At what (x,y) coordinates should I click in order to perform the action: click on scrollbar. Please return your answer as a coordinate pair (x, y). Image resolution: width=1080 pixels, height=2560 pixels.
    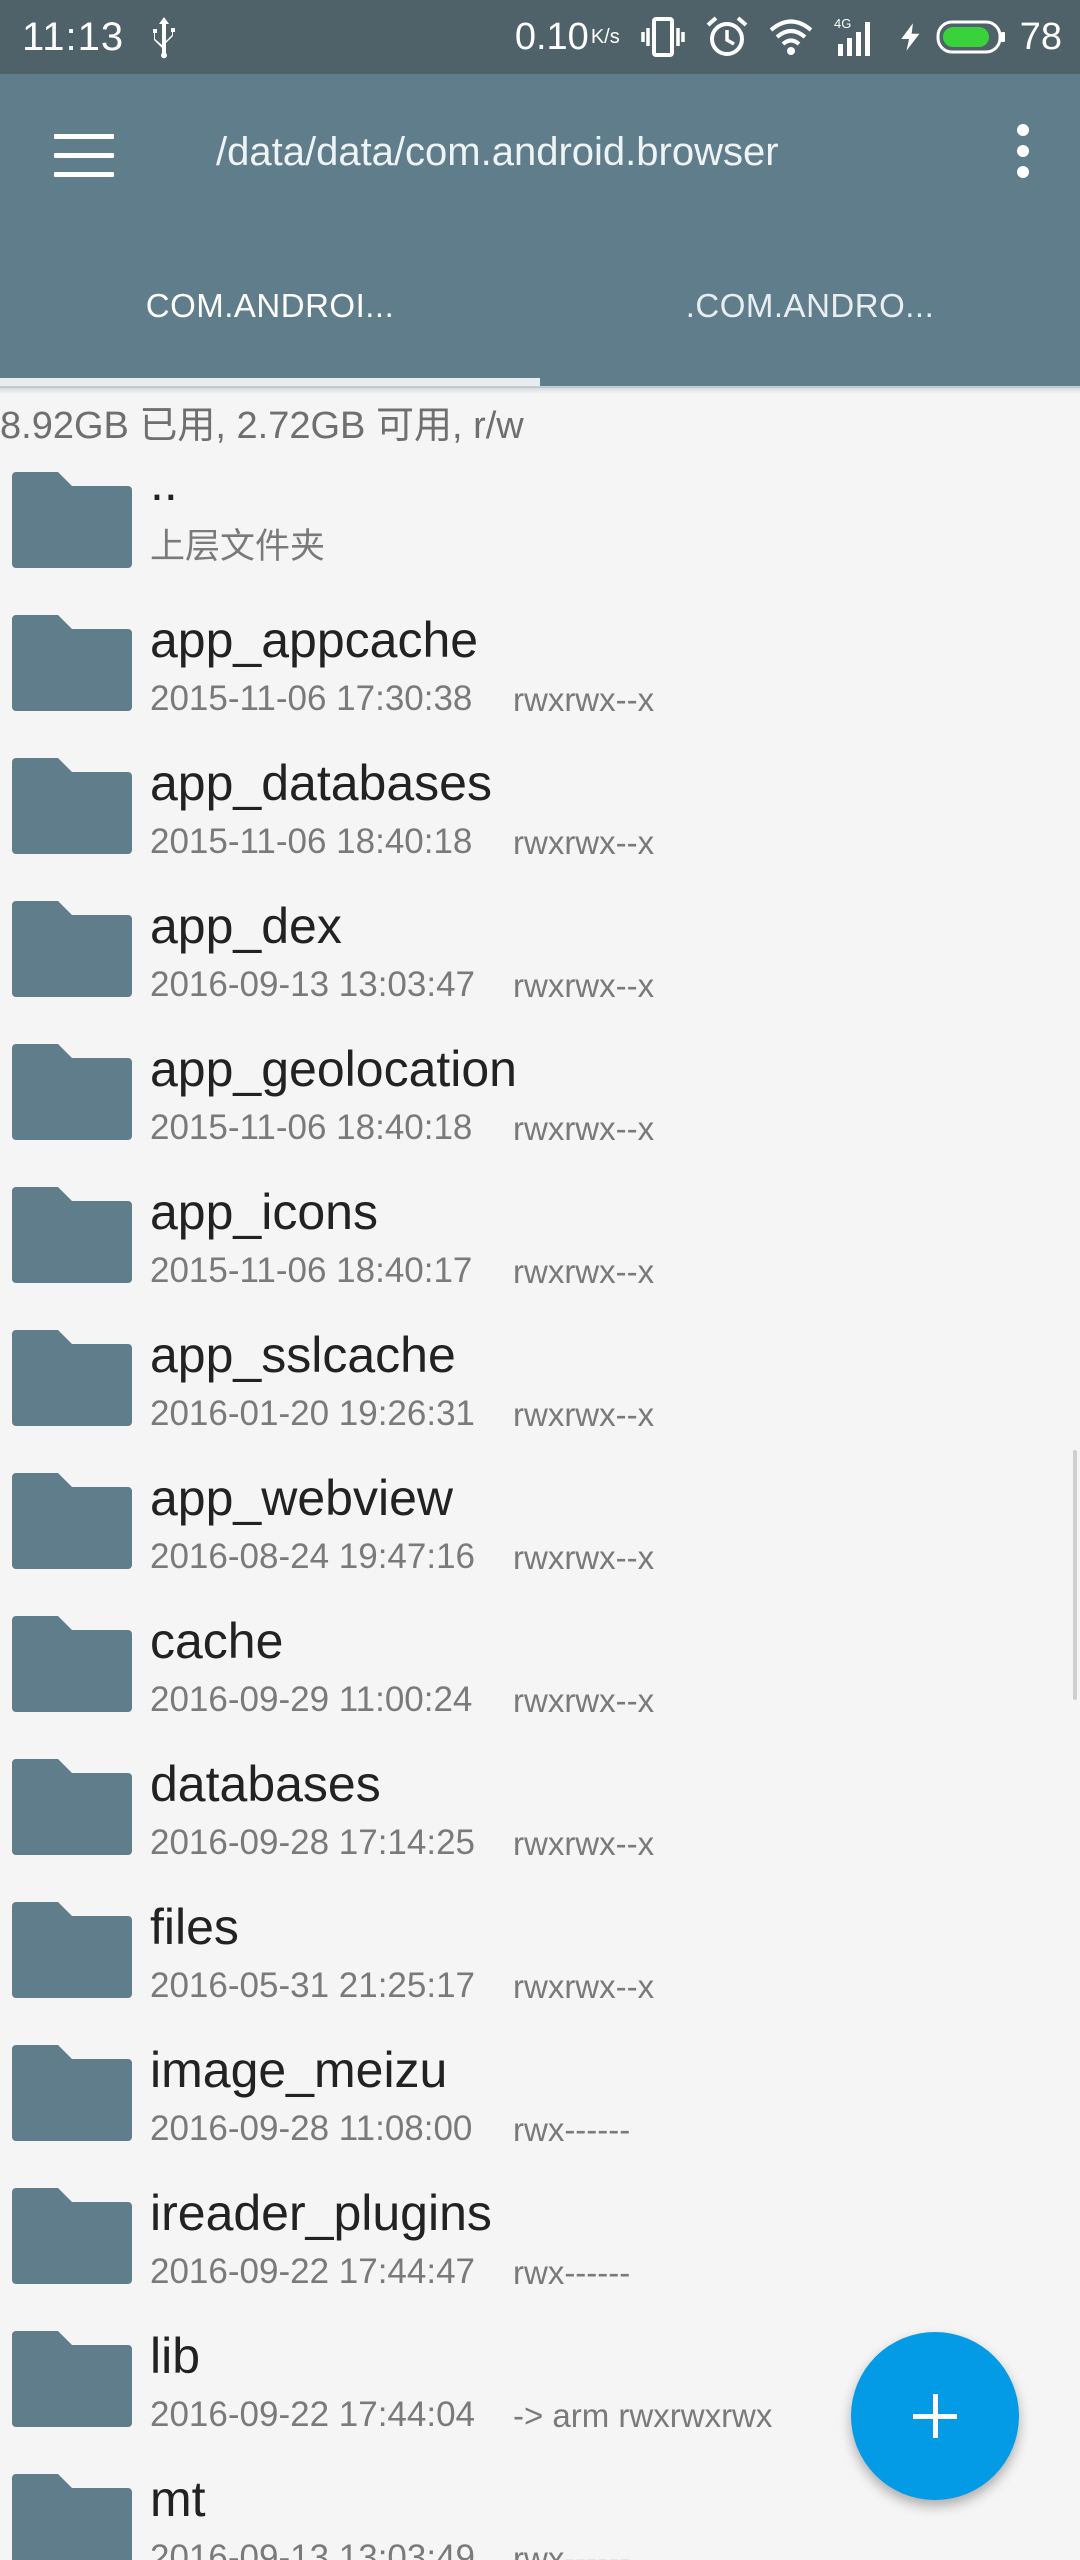
    Looking at the image, I should click on (1075, 1575).